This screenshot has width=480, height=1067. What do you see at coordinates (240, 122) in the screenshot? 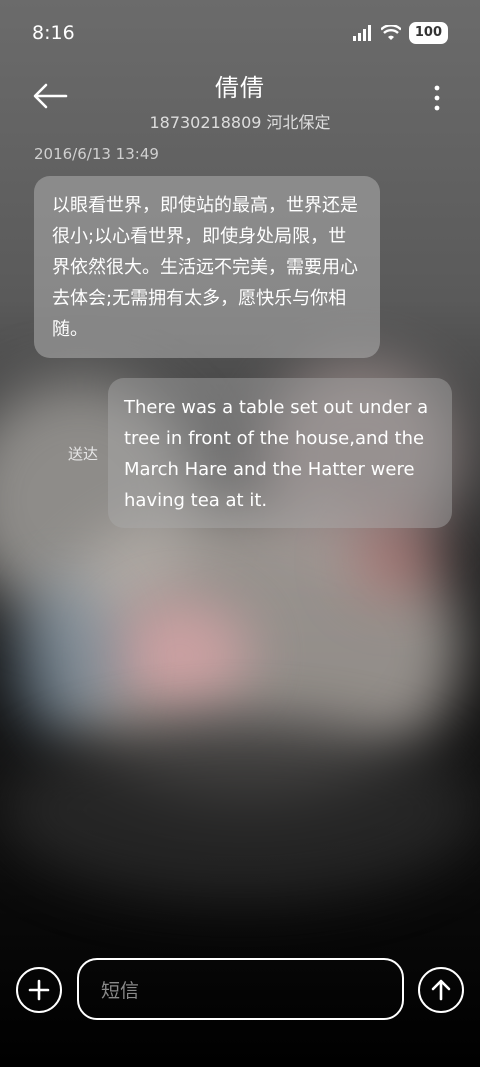
I see `contact-number-location: 18730218809 河北保定` at bounding box center [240, 122].